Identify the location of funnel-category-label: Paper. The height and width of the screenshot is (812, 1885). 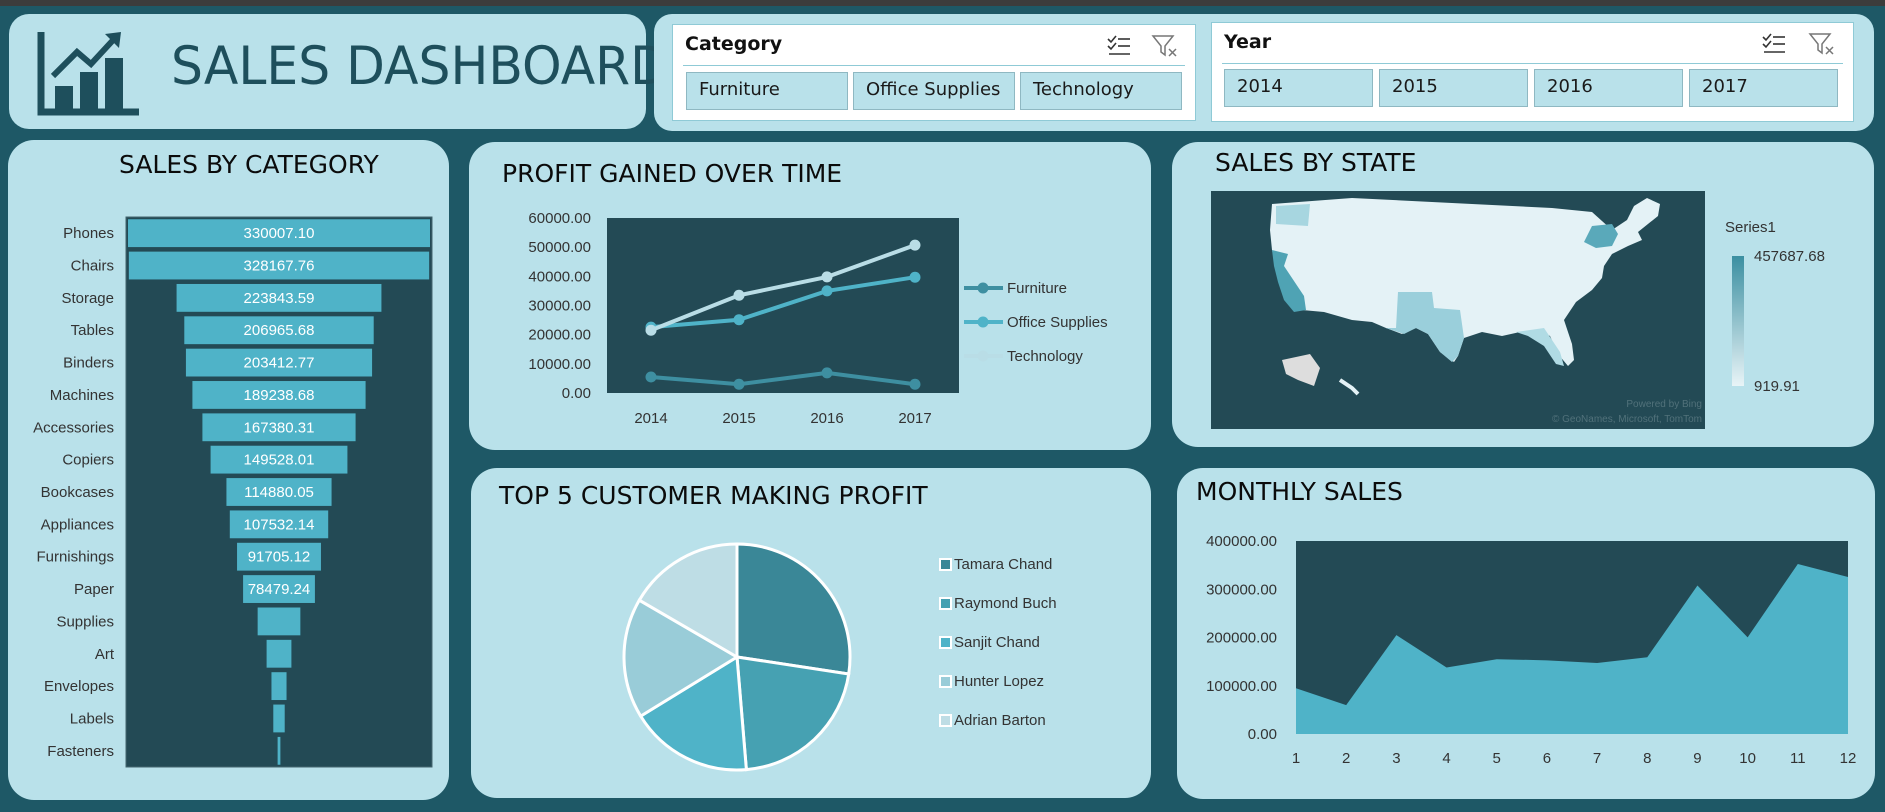
(94, 589).